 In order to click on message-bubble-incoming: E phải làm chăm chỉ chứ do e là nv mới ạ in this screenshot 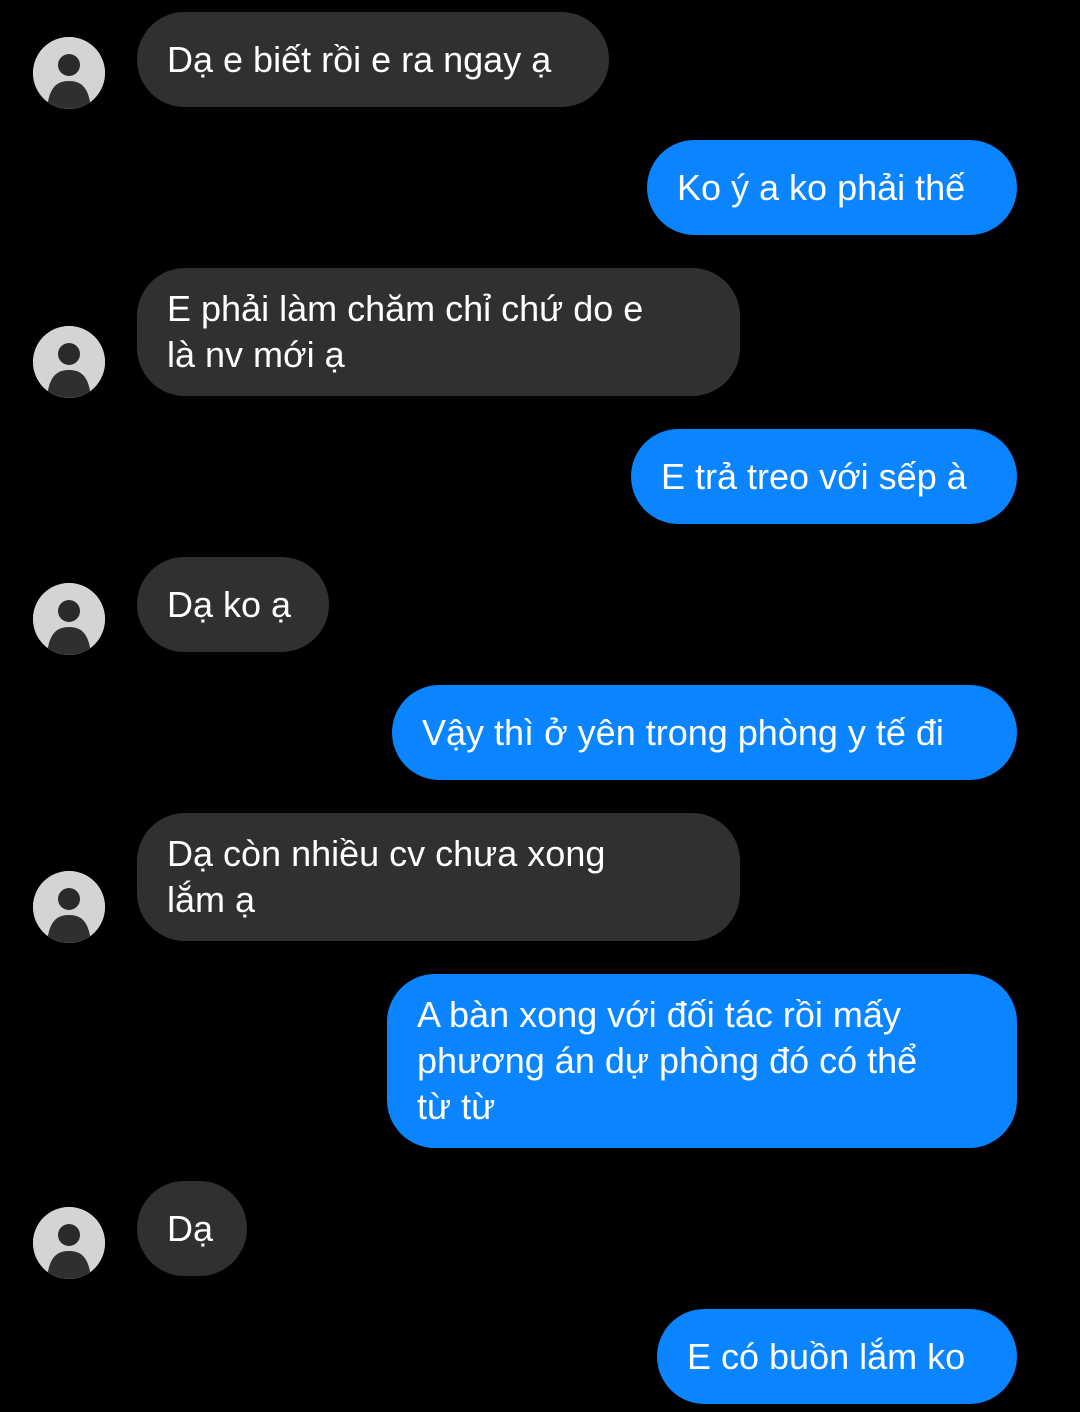, I will do `click(438, 332)`.